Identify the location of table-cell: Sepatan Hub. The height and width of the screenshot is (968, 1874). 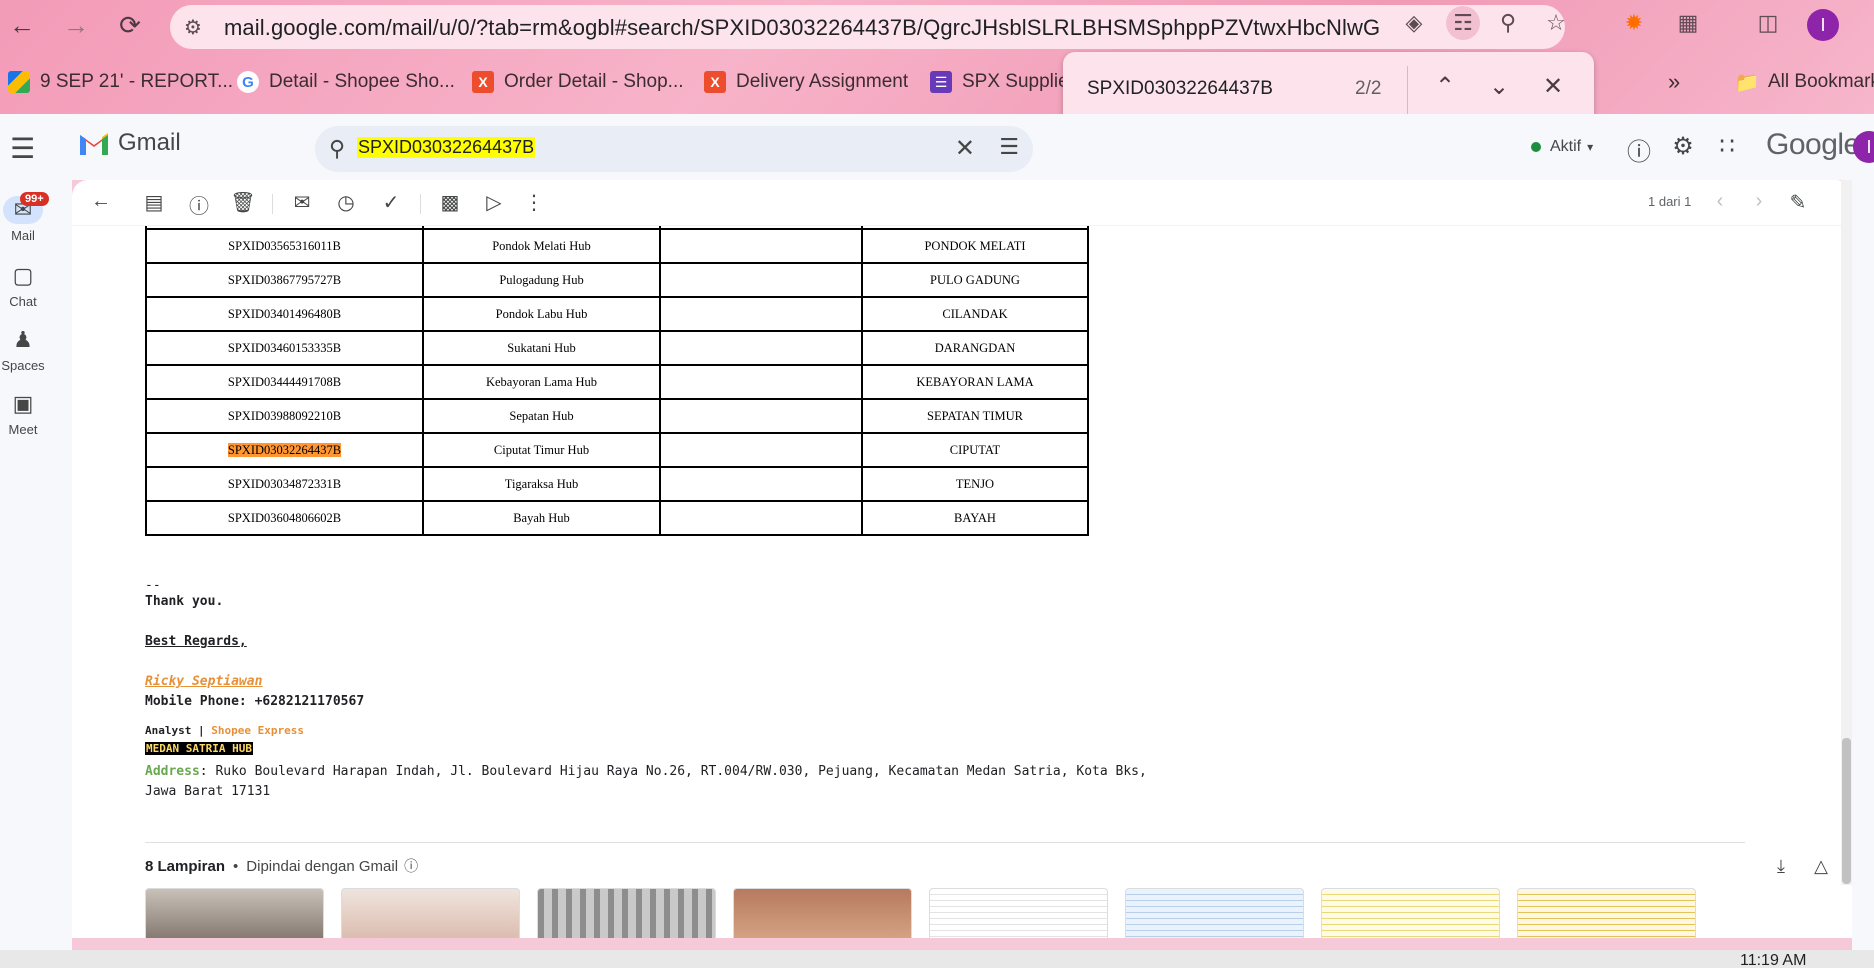
(541, 416).